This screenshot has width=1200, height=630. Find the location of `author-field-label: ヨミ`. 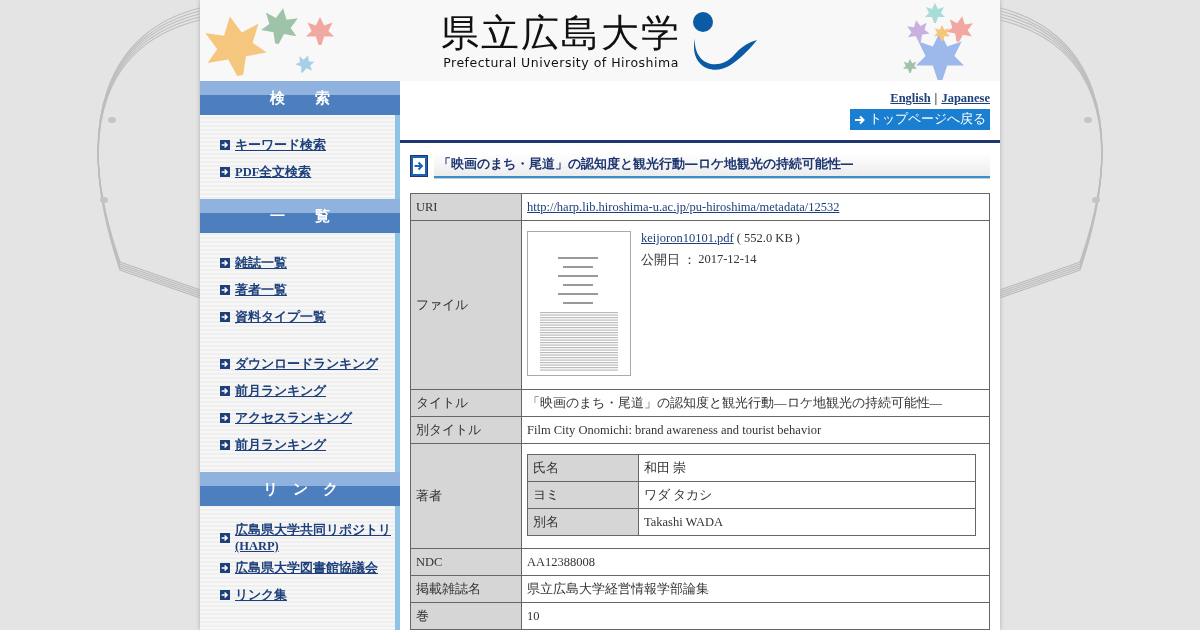

author-field-label: ヨミ is located at coordinates (583, 495).